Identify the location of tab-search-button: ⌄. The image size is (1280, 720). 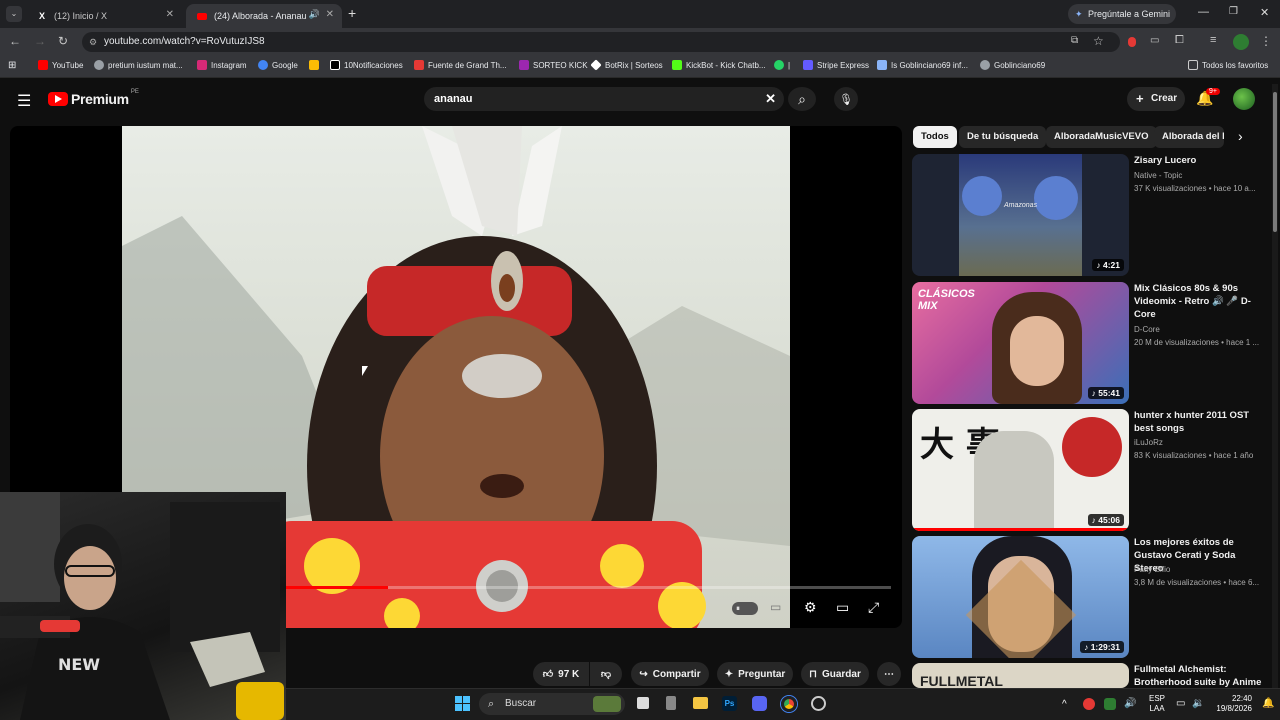
(14, 14).